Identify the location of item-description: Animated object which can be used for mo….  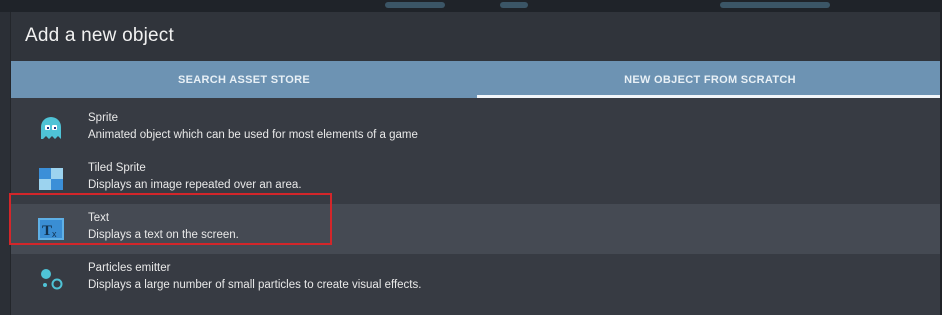
(253, 135).